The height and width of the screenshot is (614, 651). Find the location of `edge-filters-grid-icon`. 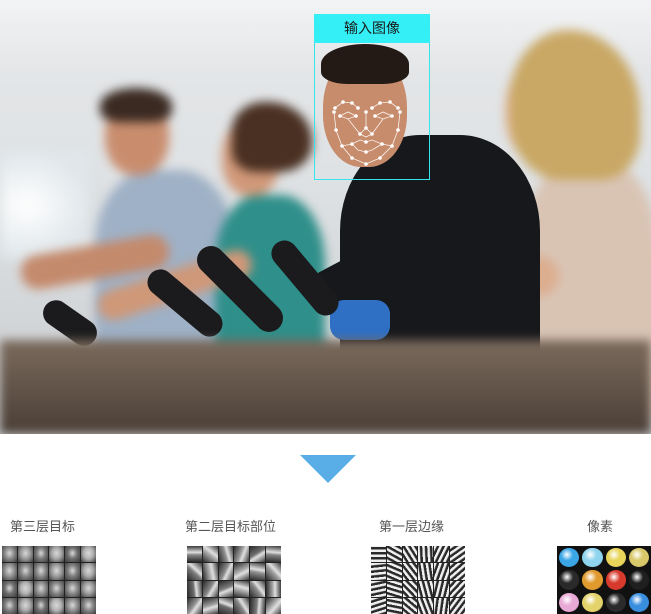

edge-filters-grid-icon is located at coordinates (418, 580).